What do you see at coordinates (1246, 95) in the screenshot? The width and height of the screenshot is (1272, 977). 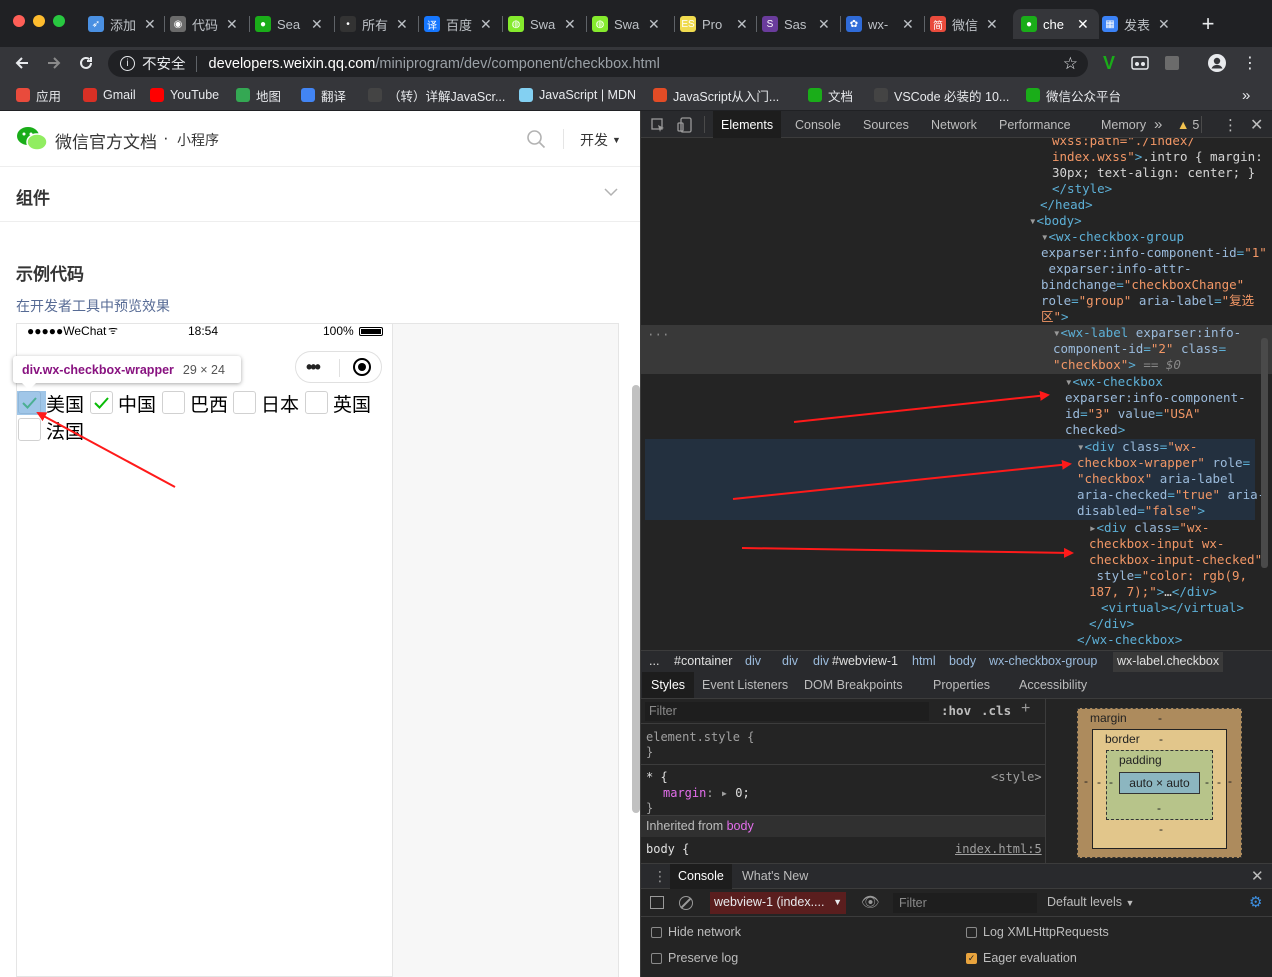 I see `bookmarks-overflow-icon: »` at bounding box center [1246, 95].